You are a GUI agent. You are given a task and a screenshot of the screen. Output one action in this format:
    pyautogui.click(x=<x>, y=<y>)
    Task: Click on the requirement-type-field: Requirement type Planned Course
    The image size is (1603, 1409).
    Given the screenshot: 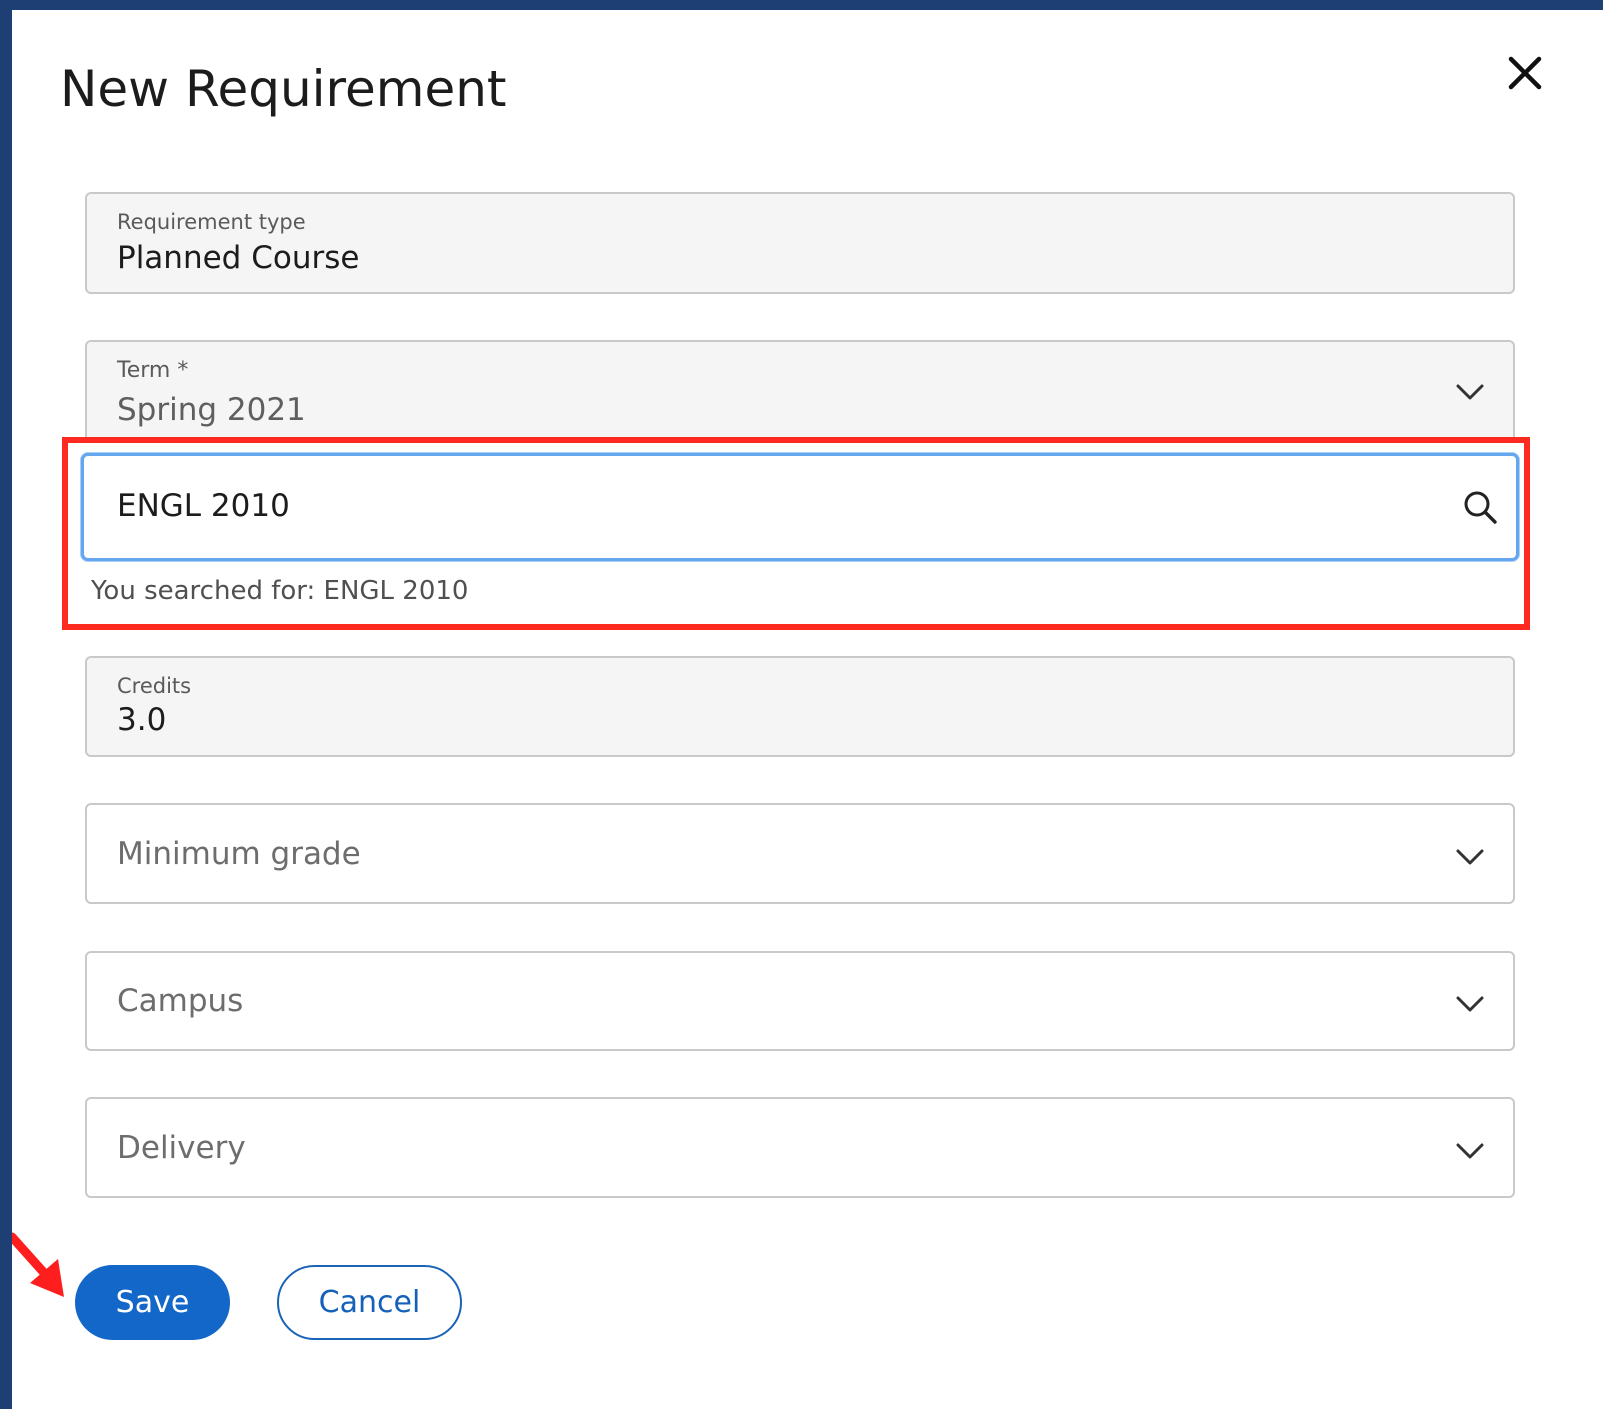 What is the action you would take?
    pyautogui.click(x=800, y=243)
    